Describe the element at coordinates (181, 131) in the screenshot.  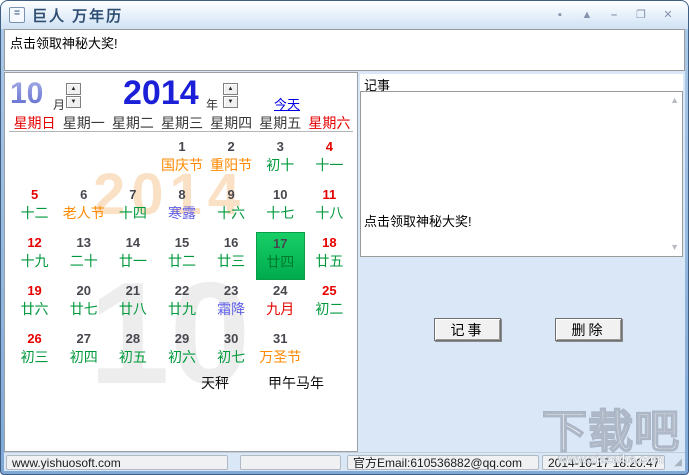
I see `header-divider` at that location.